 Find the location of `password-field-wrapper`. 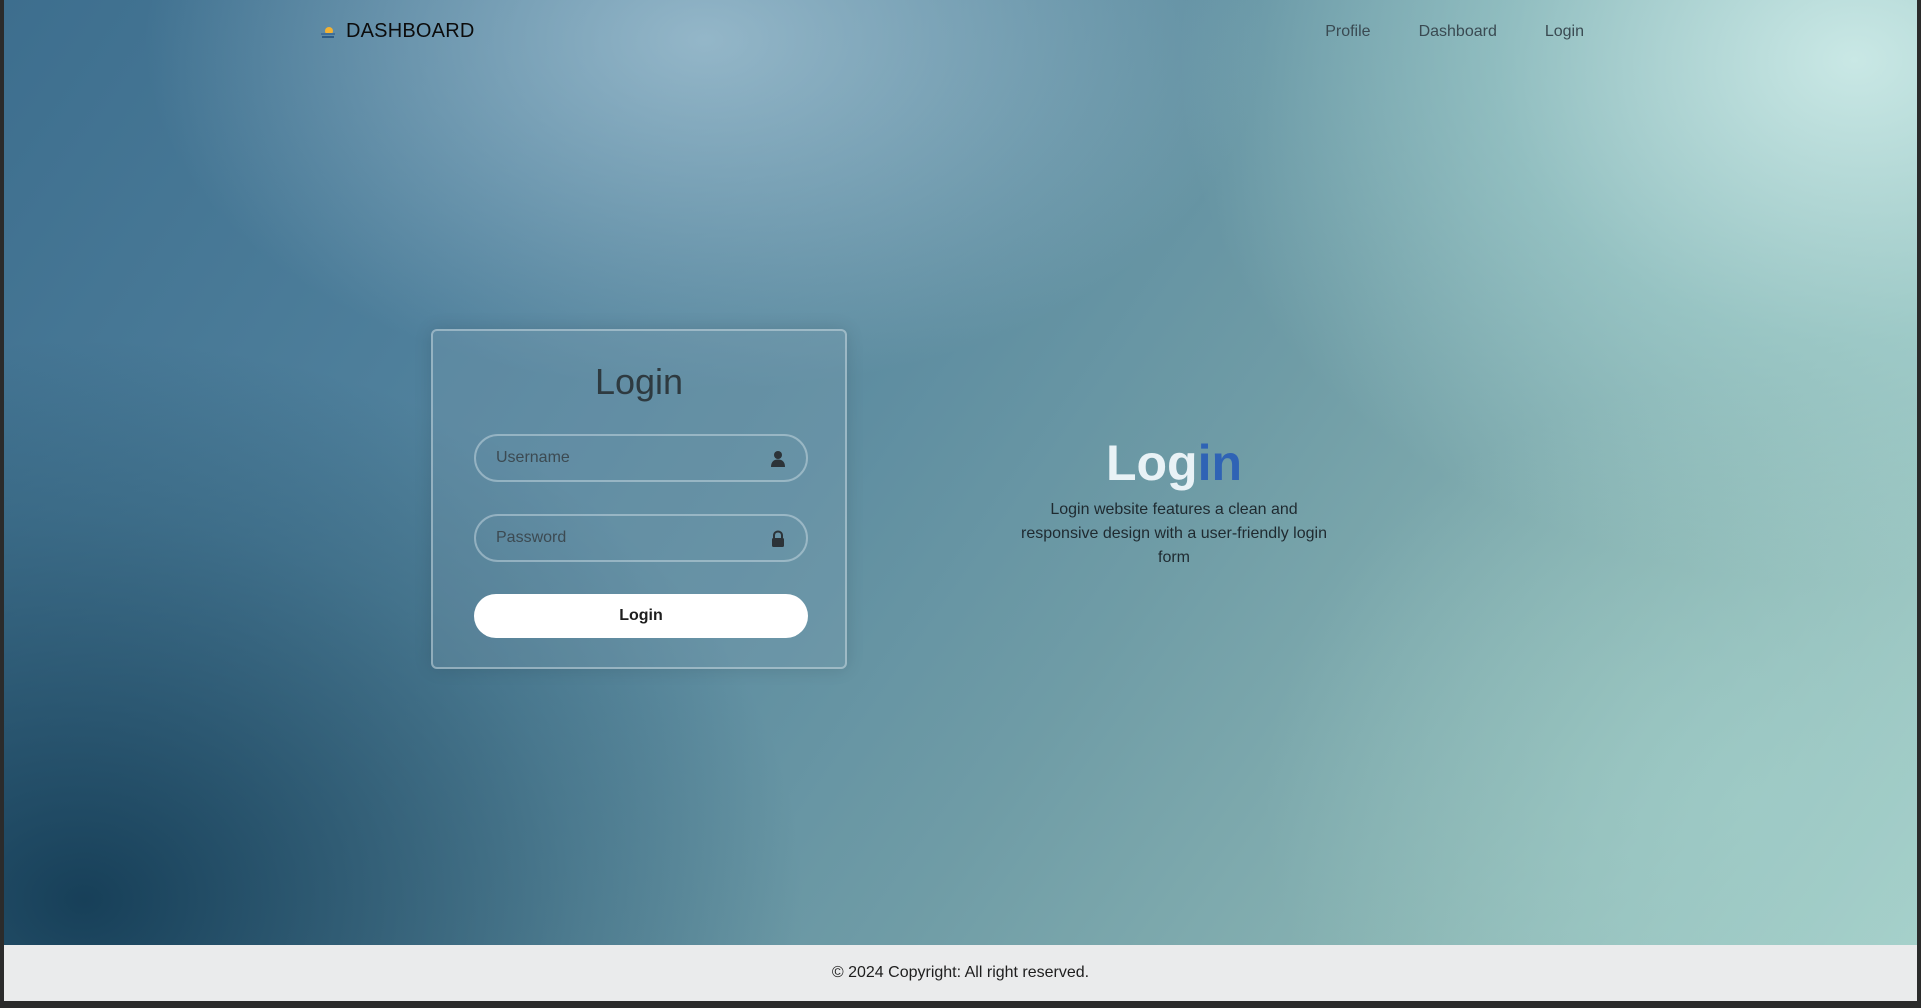

password-field-wrapper is located at coordinates (641, 538).